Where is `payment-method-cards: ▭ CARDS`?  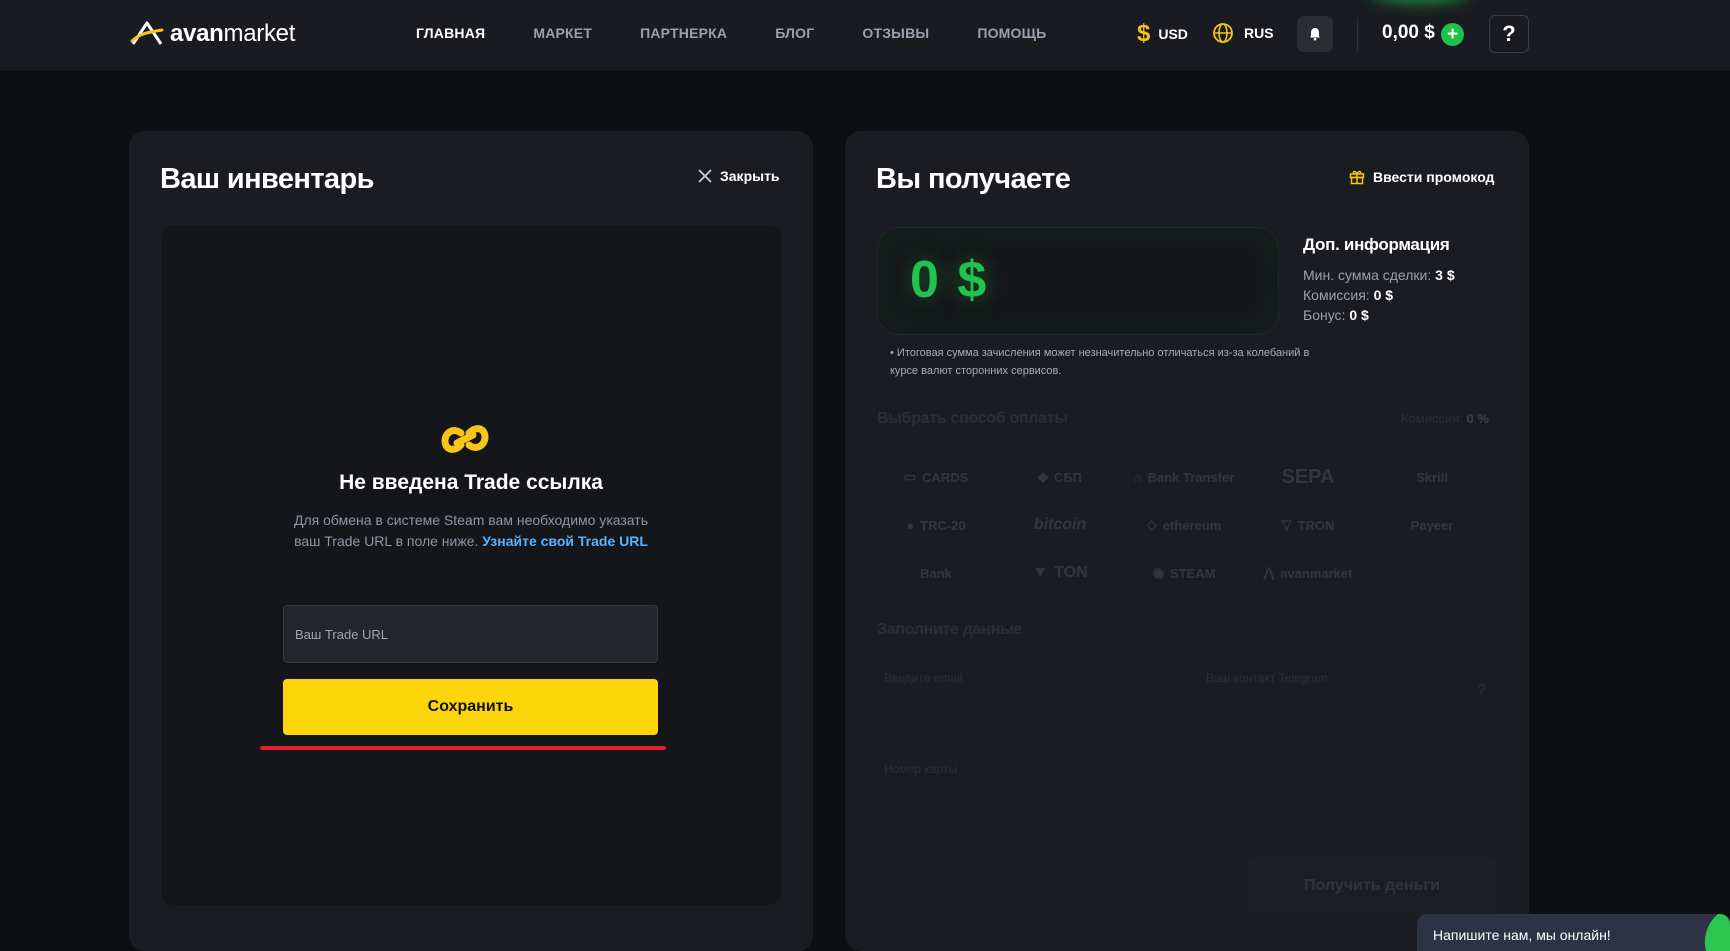
payment-method-cards: ▭ CARDS is located at coordinates (936, 477).